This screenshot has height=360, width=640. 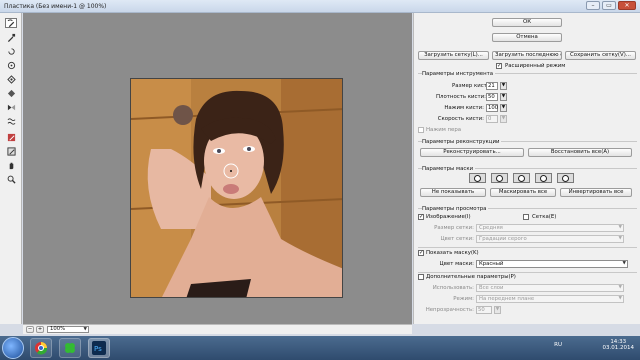 What do you see at coordinates (11, 107) in the screenshot?
I see `mirror-tool-icon` at bounding box center [11, 107].